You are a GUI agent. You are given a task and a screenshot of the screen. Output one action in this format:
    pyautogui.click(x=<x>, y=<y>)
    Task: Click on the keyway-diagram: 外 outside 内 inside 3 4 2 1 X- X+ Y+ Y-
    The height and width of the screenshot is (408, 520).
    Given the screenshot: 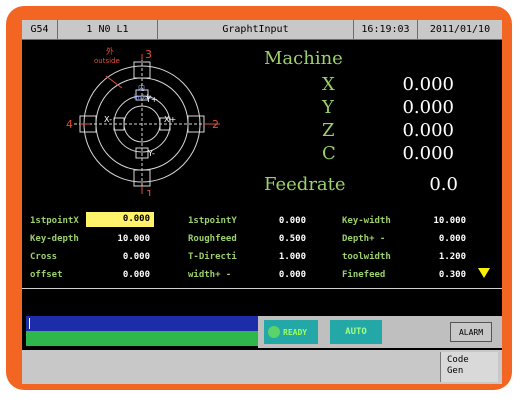 What is the action you would take?
    pyautogui.click(x=143, y=121)
    